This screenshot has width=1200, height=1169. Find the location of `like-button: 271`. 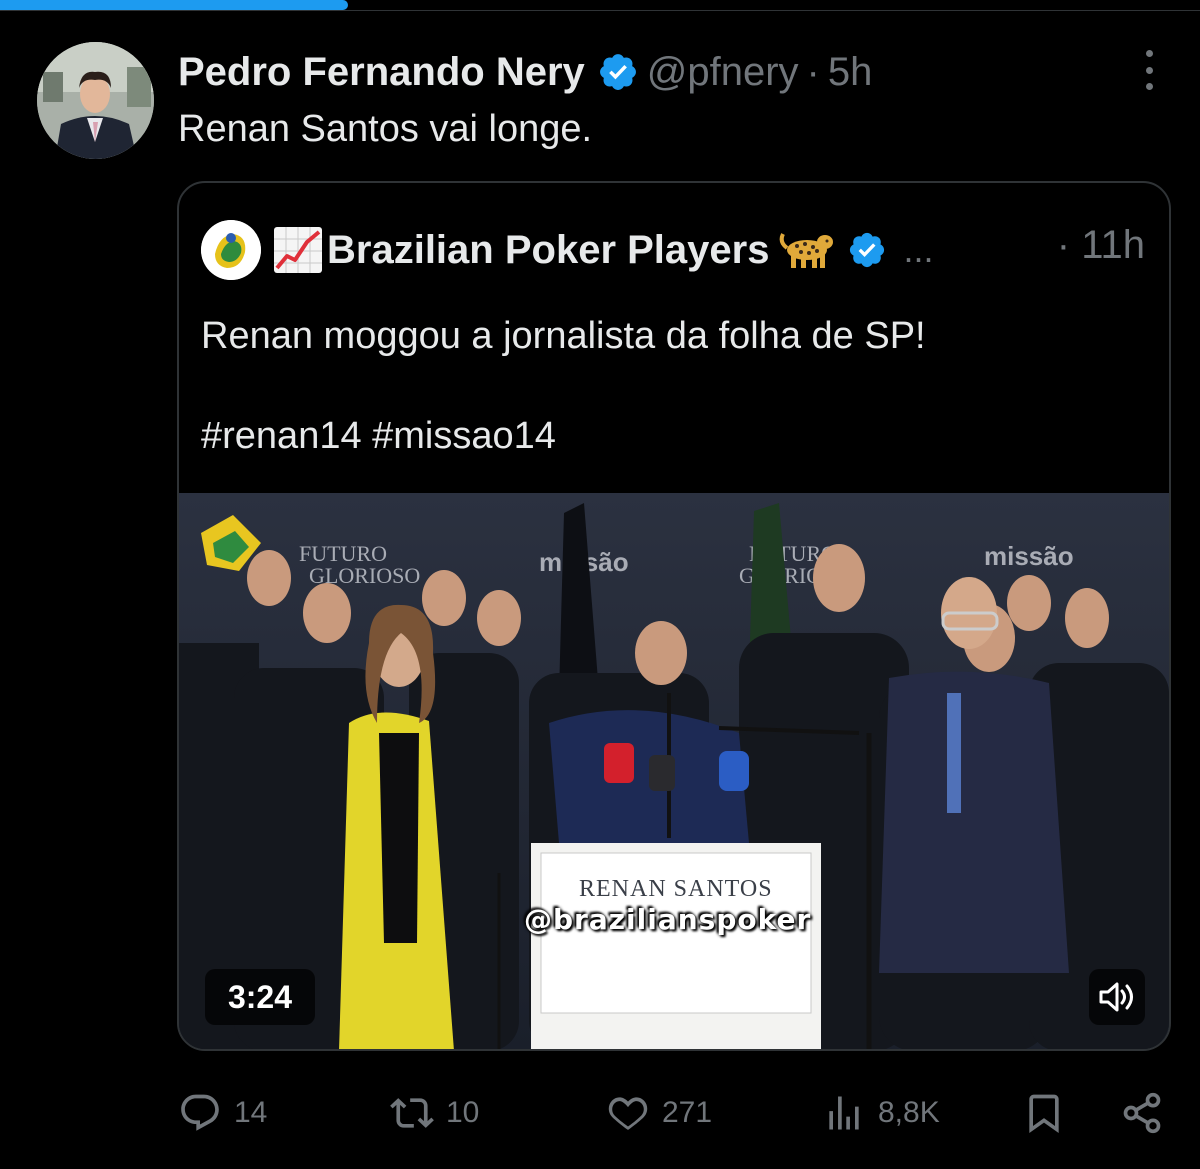

like-button: 271 is located at coordinates (659, 1113).